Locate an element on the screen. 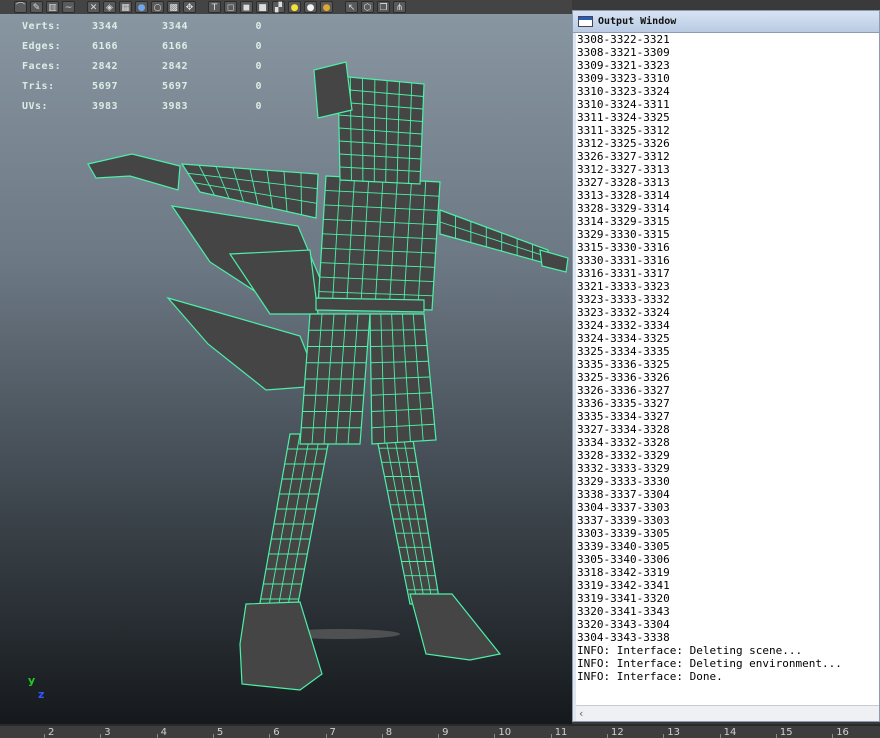 The height and width of the screenshot is (738, 880). left-leg is located at coordinates (294, 524).